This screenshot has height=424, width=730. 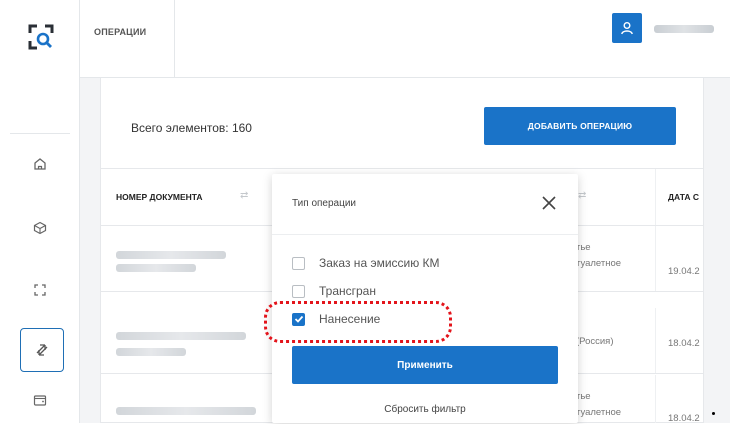 I want to click on popup-divider, so click(x=425, y=234).